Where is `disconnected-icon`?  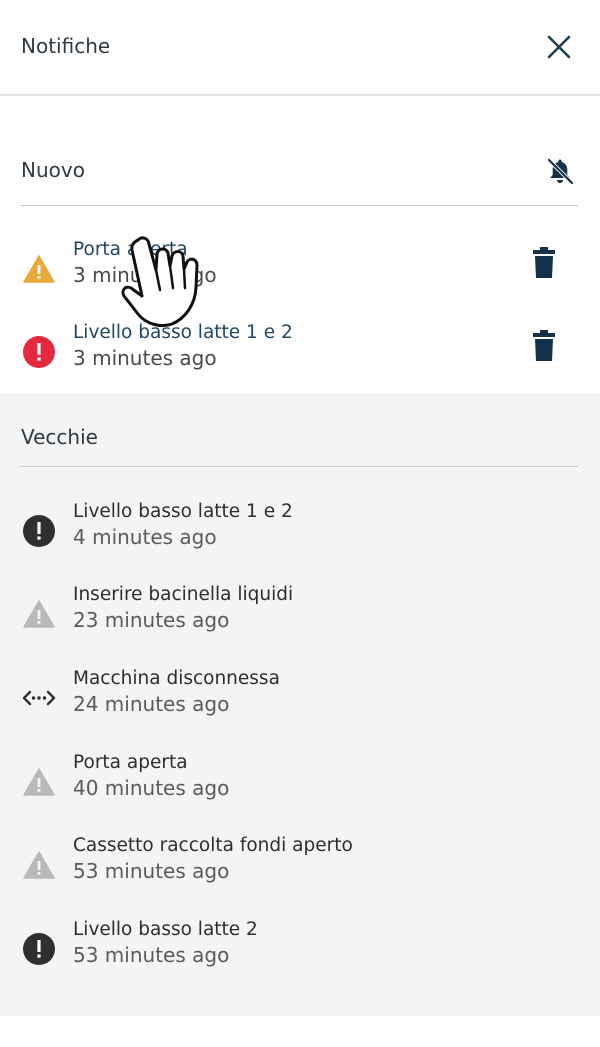
disconnected-icon is located at coordinates (39, 698).